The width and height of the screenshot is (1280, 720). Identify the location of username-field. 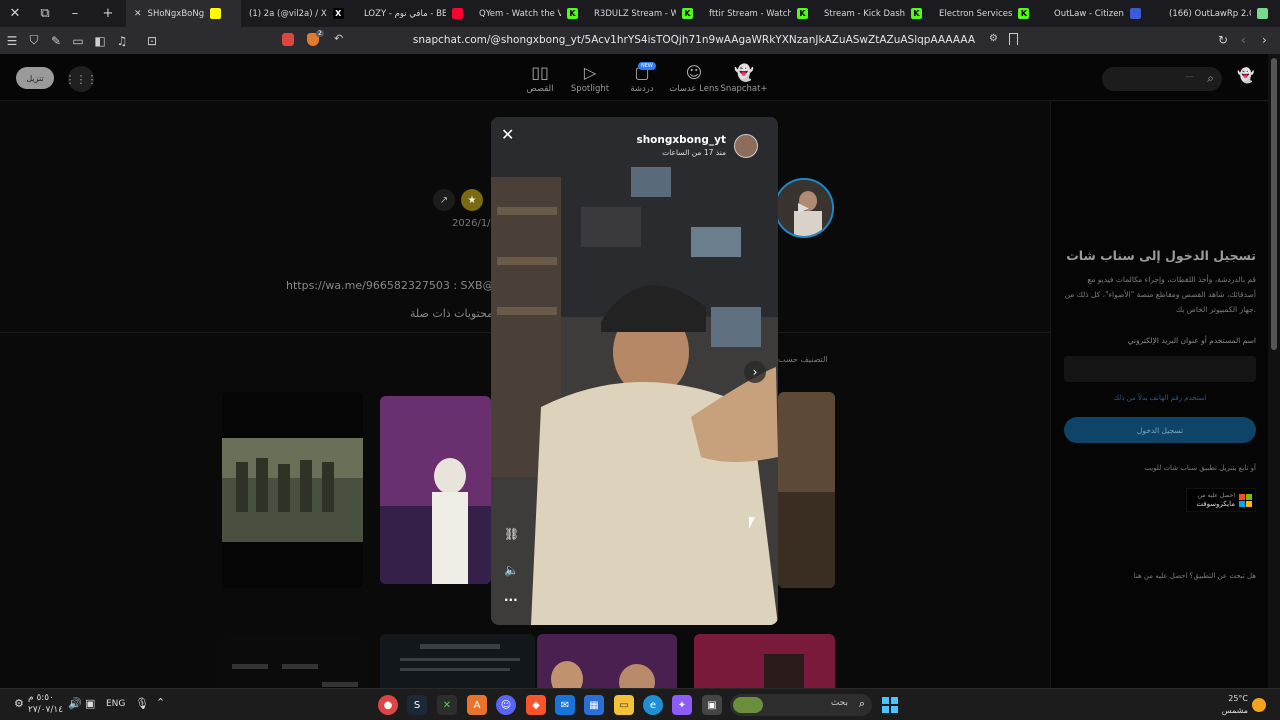
(1160, 369).